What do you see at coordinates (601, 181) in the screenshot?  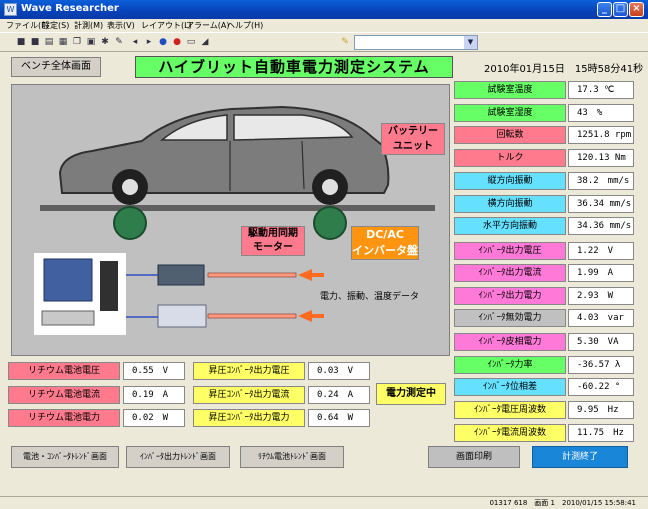 I see `readout-value: 38.2 mm/s` at bounding box center [601, 181].